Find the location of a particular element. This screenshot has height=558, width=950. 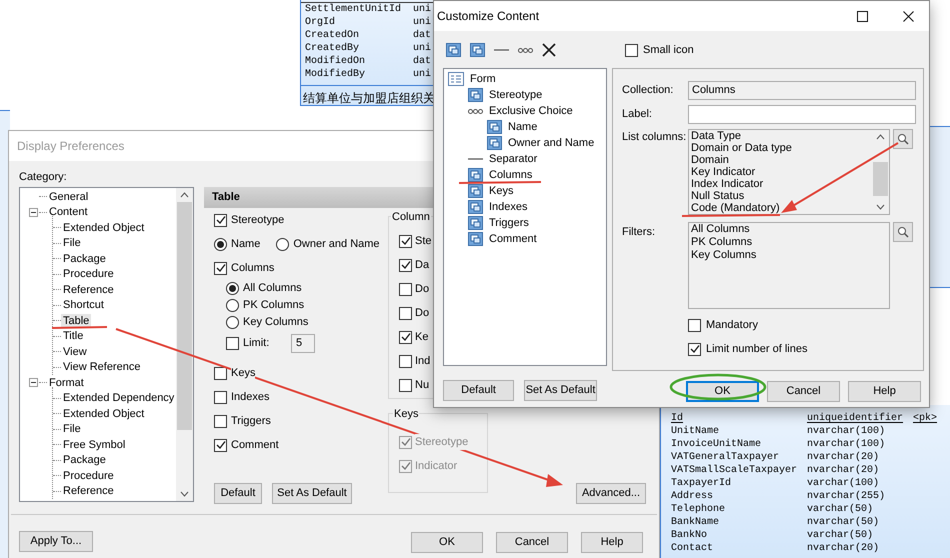

list-box: Data Type Domain or Data type Domain Key Indicator Index Indicator Null Status Code (Mandatory) is located at coordinates (789, 172).